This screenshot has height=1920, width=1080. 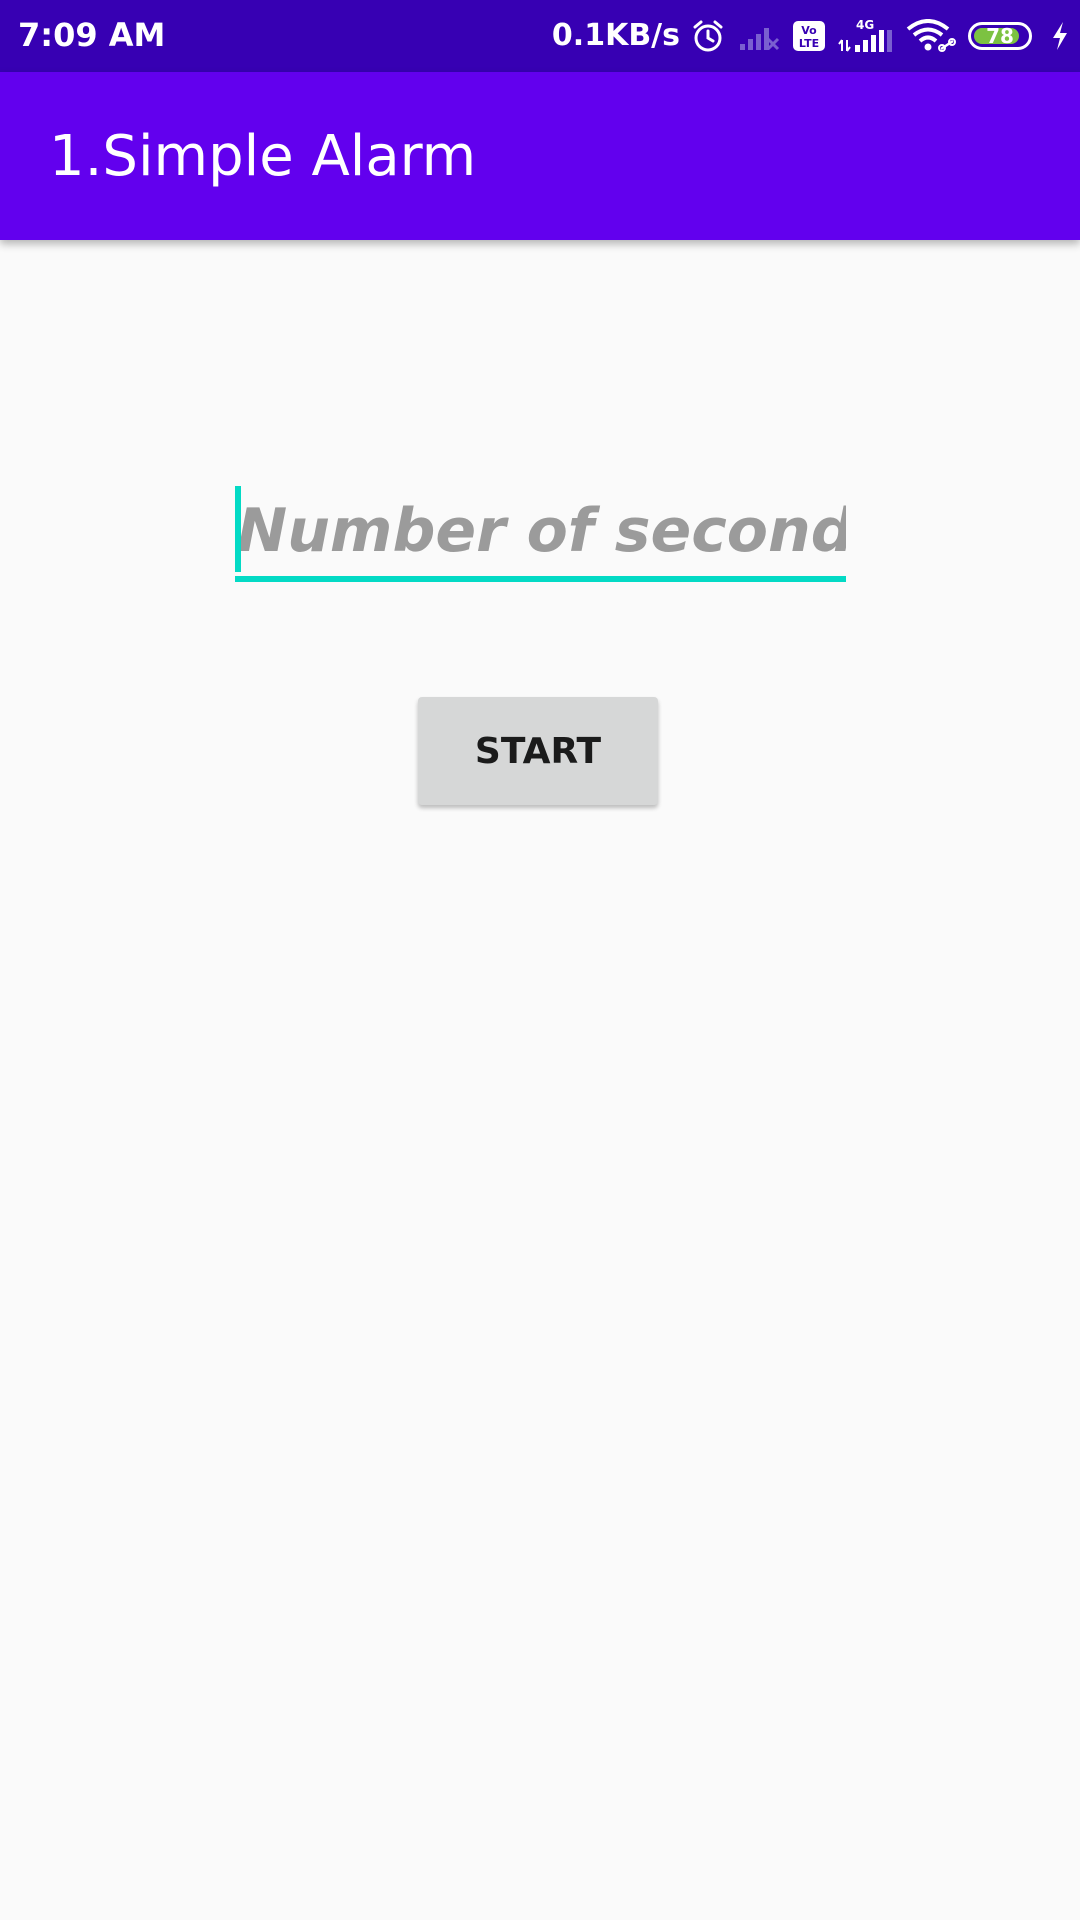 I want to click on 4g-signal-icon: 4G, so click(x=866, y=36).